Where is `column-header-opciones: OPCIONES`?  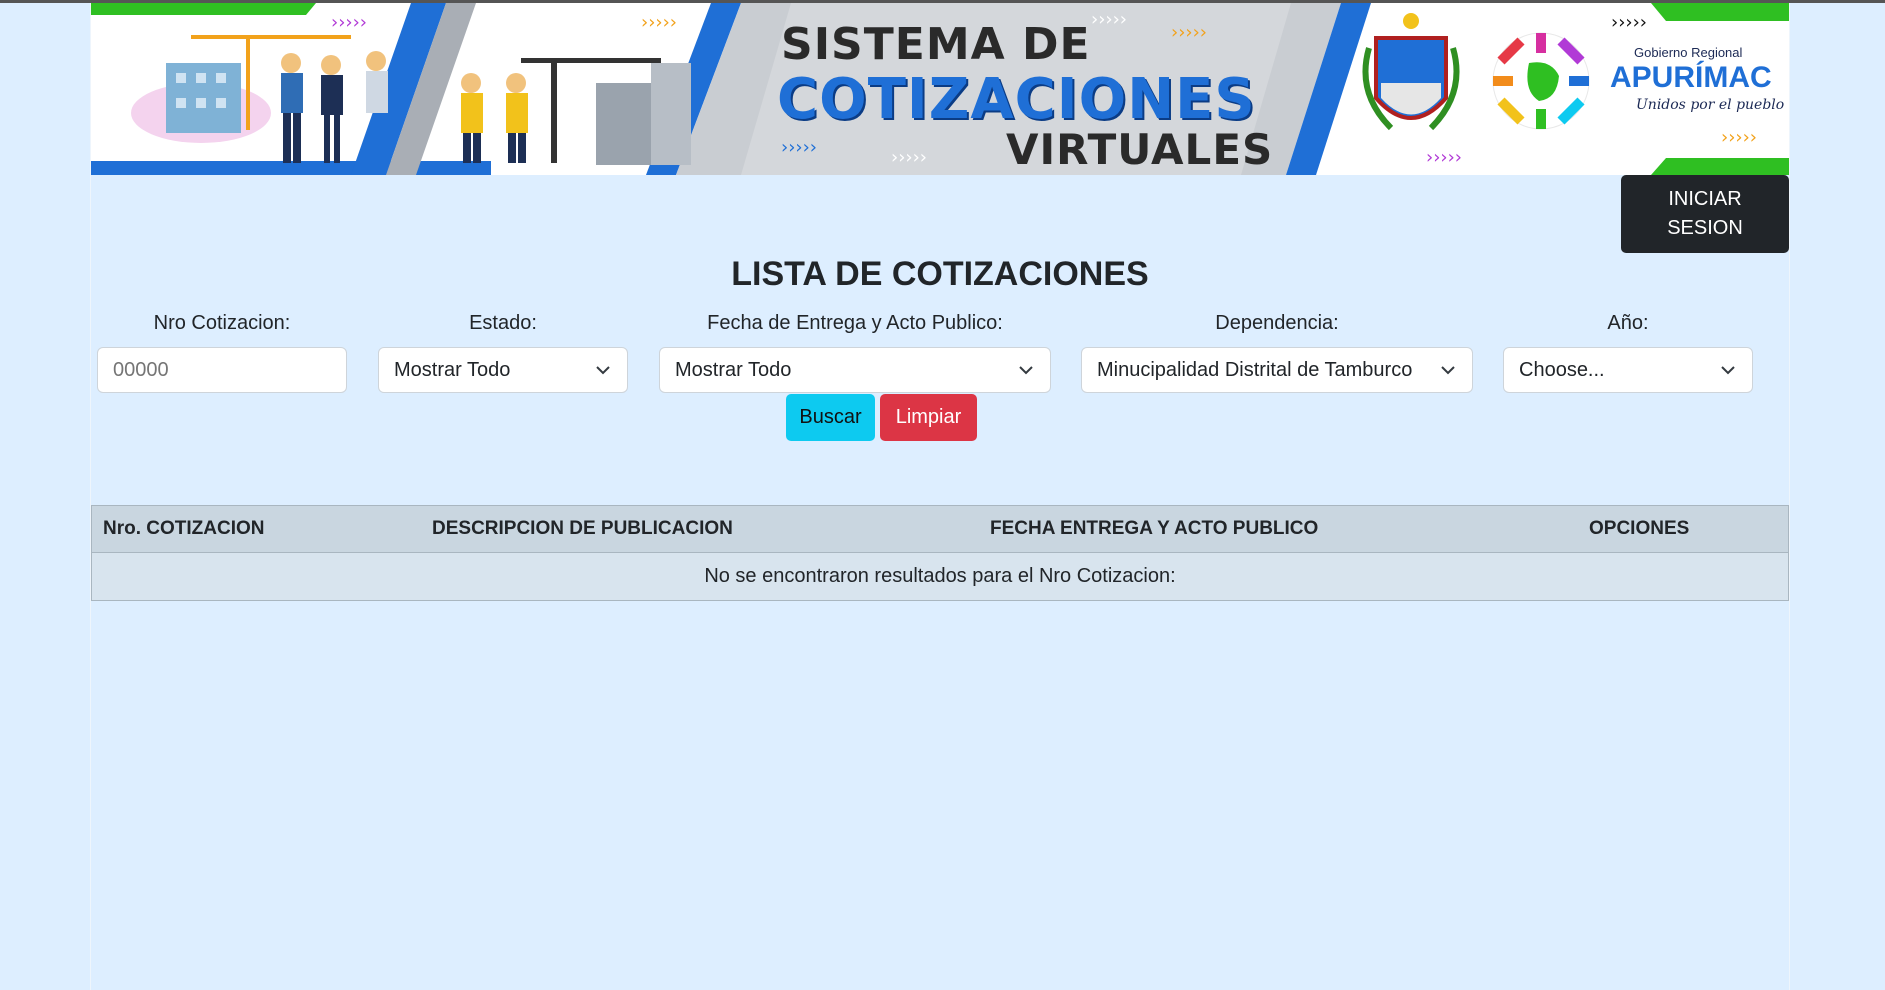
column-header-opciones: OPCIONES is located at coordinates (1639, 528).